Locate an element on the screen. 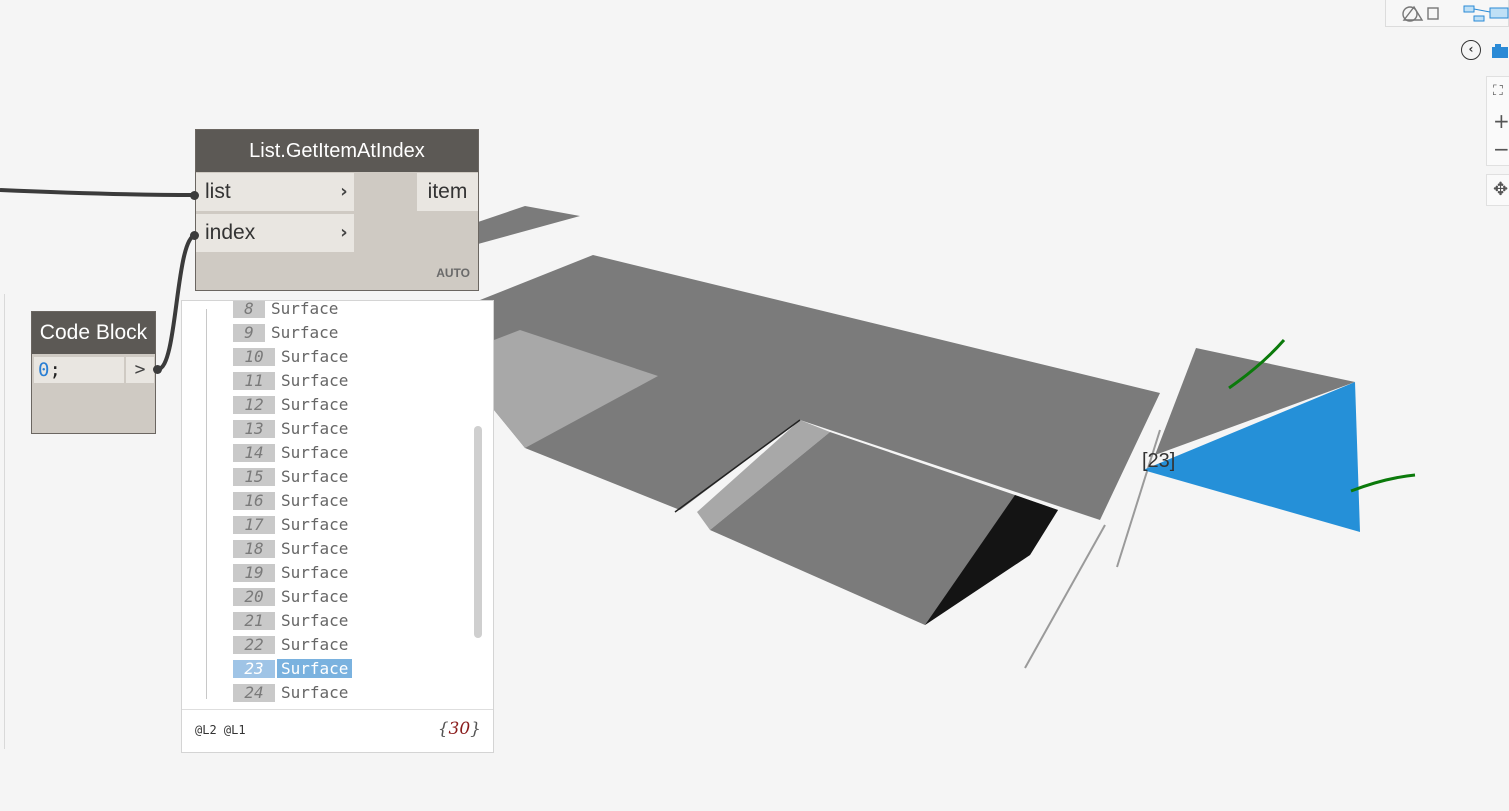 The image size is (1509, 811). list-item: 16 Surface is located at coordinates (290, 501).